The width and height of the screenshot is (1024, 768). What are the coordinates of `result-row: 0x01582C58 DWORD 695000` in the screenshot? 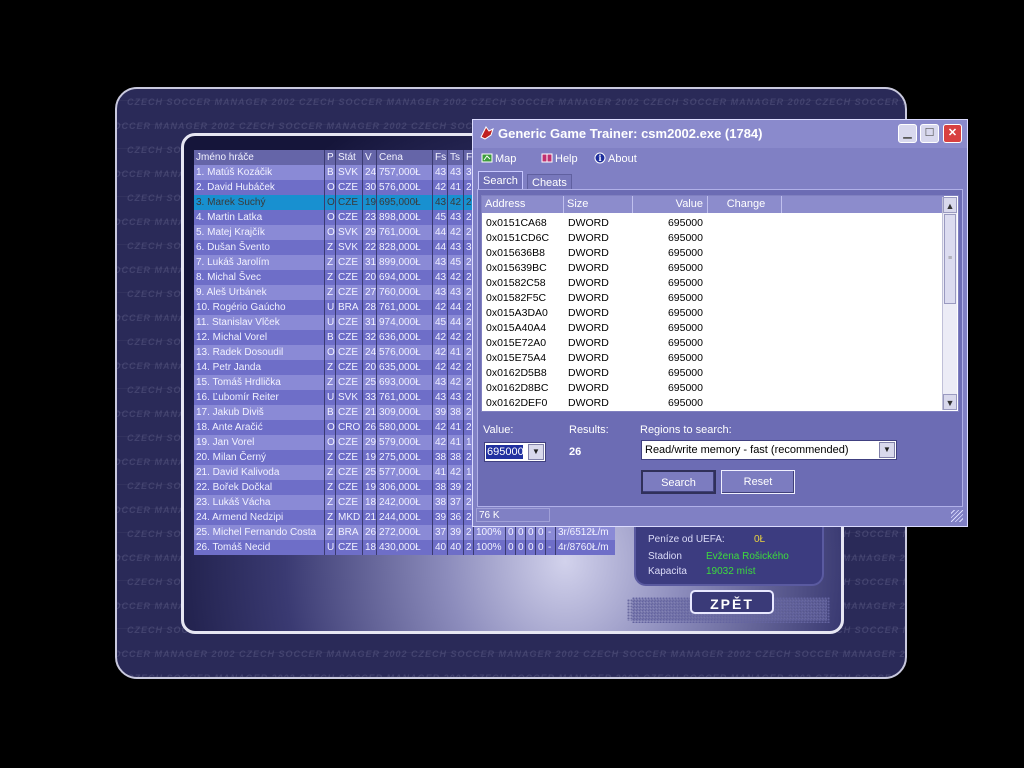 It's located at (713, 283).